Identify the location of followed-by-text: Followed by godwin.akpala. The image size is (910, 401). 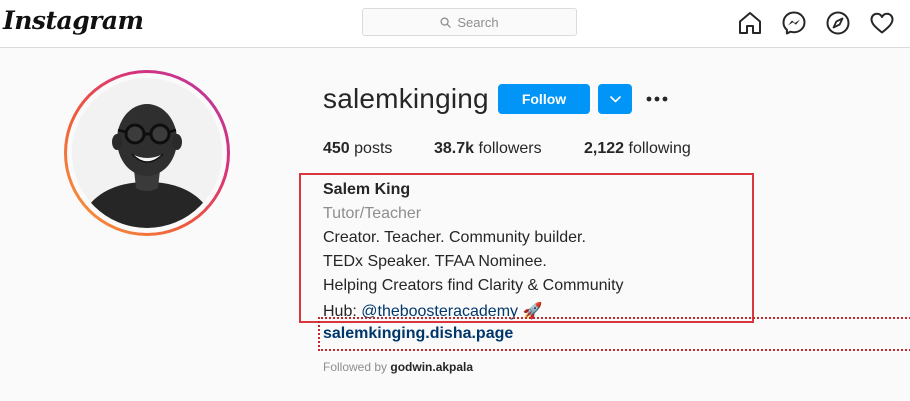
(398, 367).